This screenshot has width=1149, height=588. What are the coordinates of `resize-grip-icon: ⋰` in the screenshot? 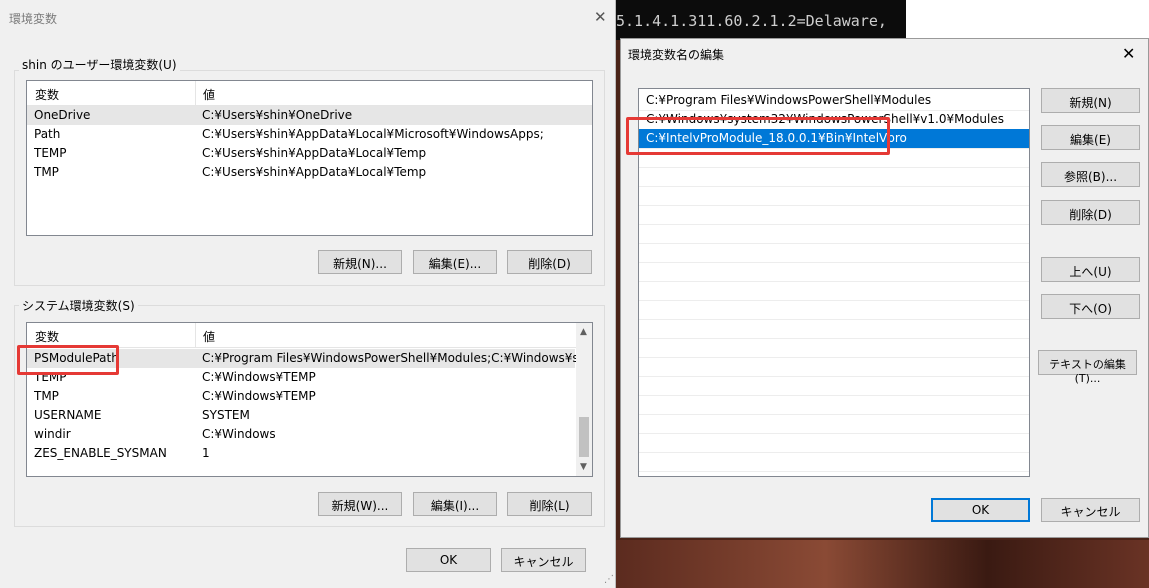 It's located at (609, 579).